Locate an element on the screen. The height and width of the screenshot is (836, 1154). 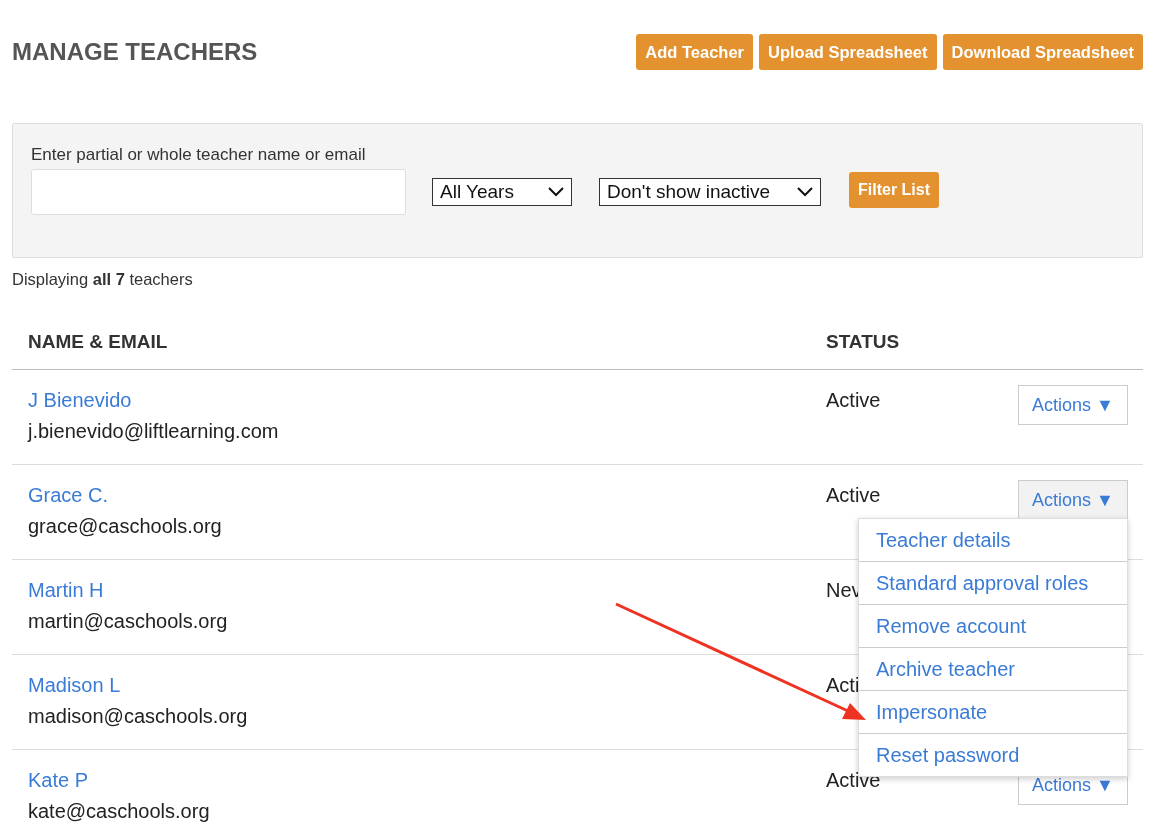
teacher-email: grace@caschools.org is located at coordinates (125, 526).